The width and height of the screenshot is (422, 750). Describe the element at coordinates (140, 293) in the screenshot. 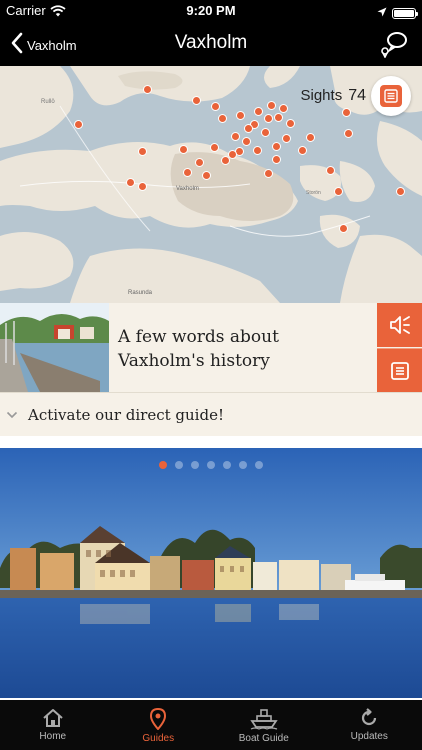

I see `map-place-label: Rasunda` at that location.